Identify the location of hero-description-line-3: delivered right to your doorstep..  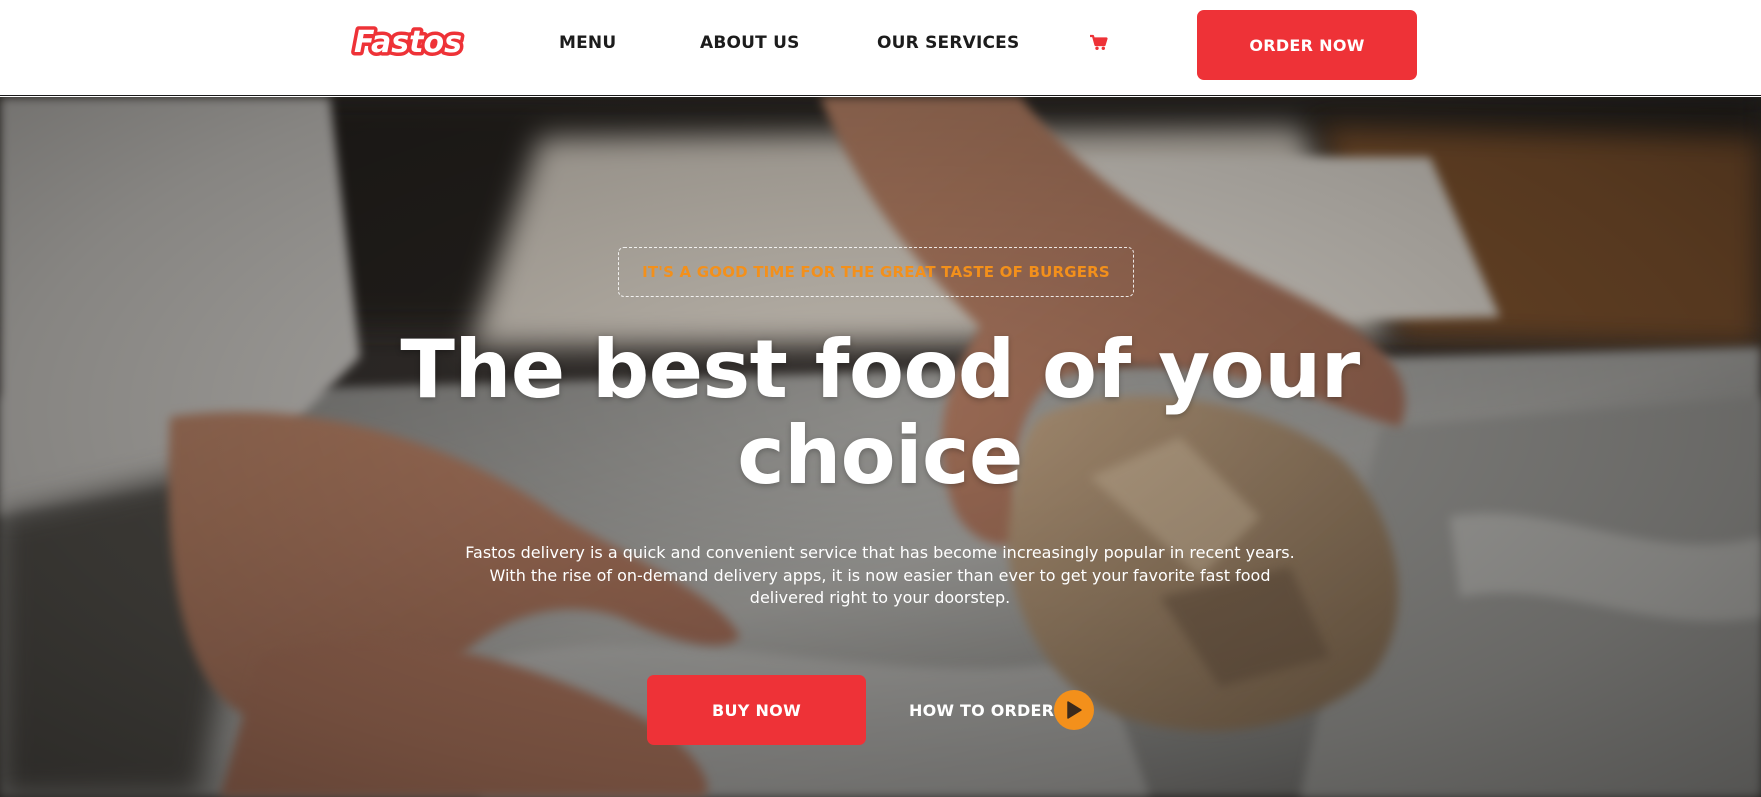
(880, 597).